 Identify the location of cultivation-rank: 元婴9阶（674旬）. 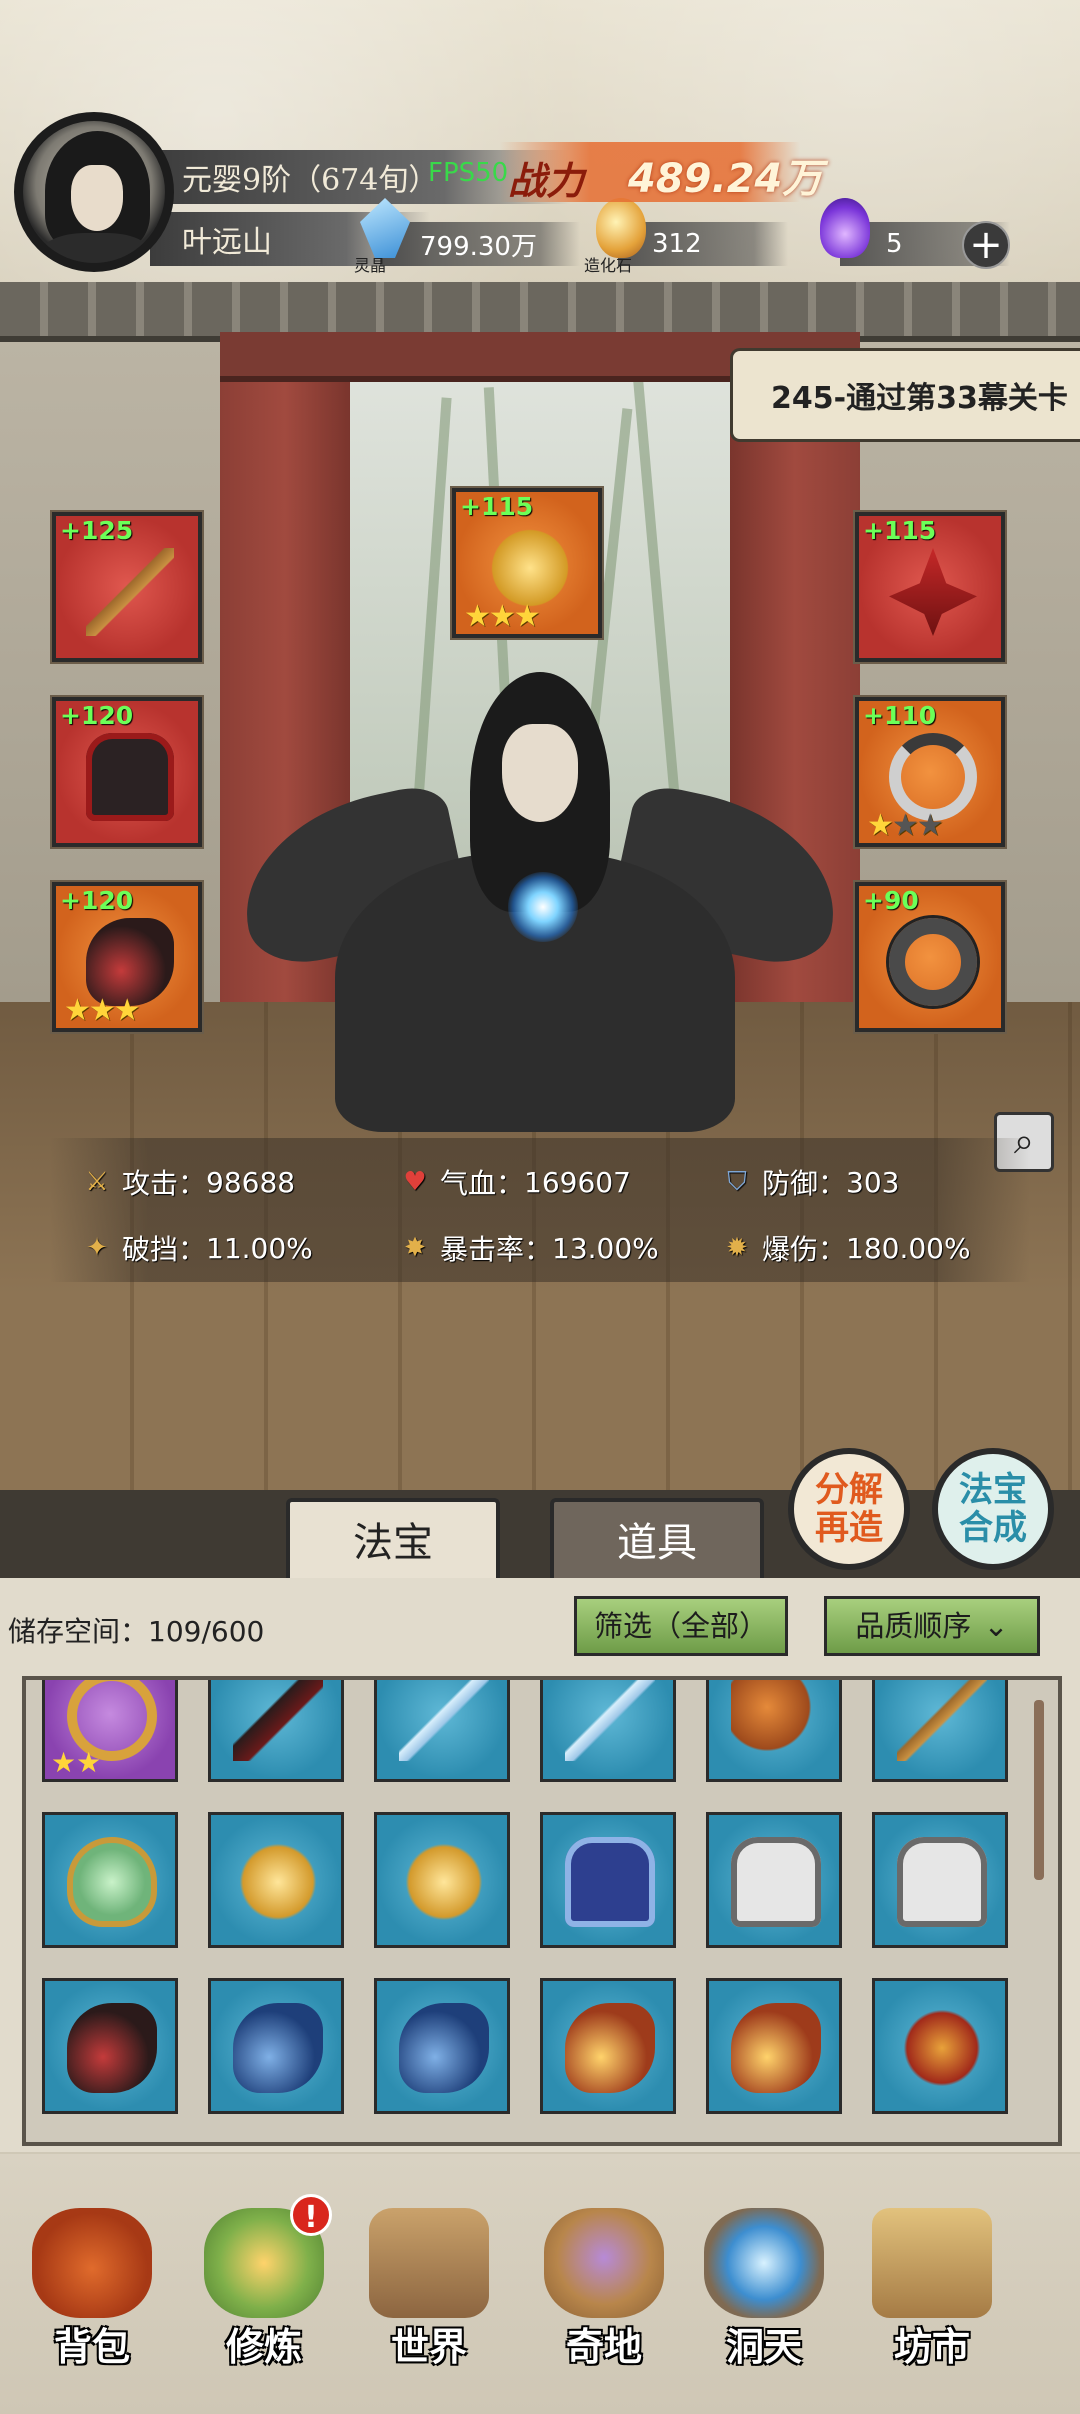
(310, 180).